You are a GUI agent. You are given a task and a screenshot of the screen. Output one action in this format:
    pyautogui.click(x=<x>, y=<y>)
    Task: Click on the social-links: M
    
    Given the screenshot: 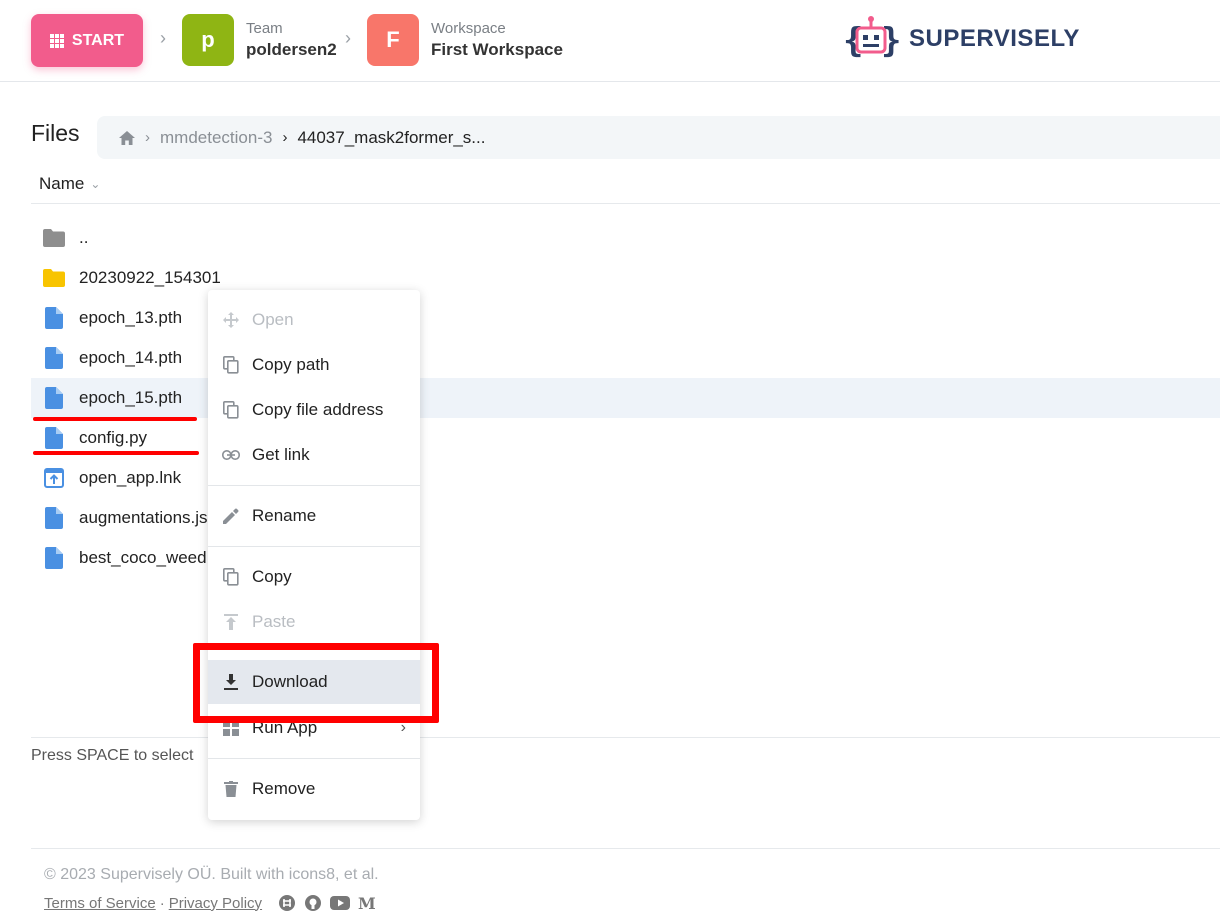 What is the action you would take?
    pyautogui.click(x=327, y=903)
    